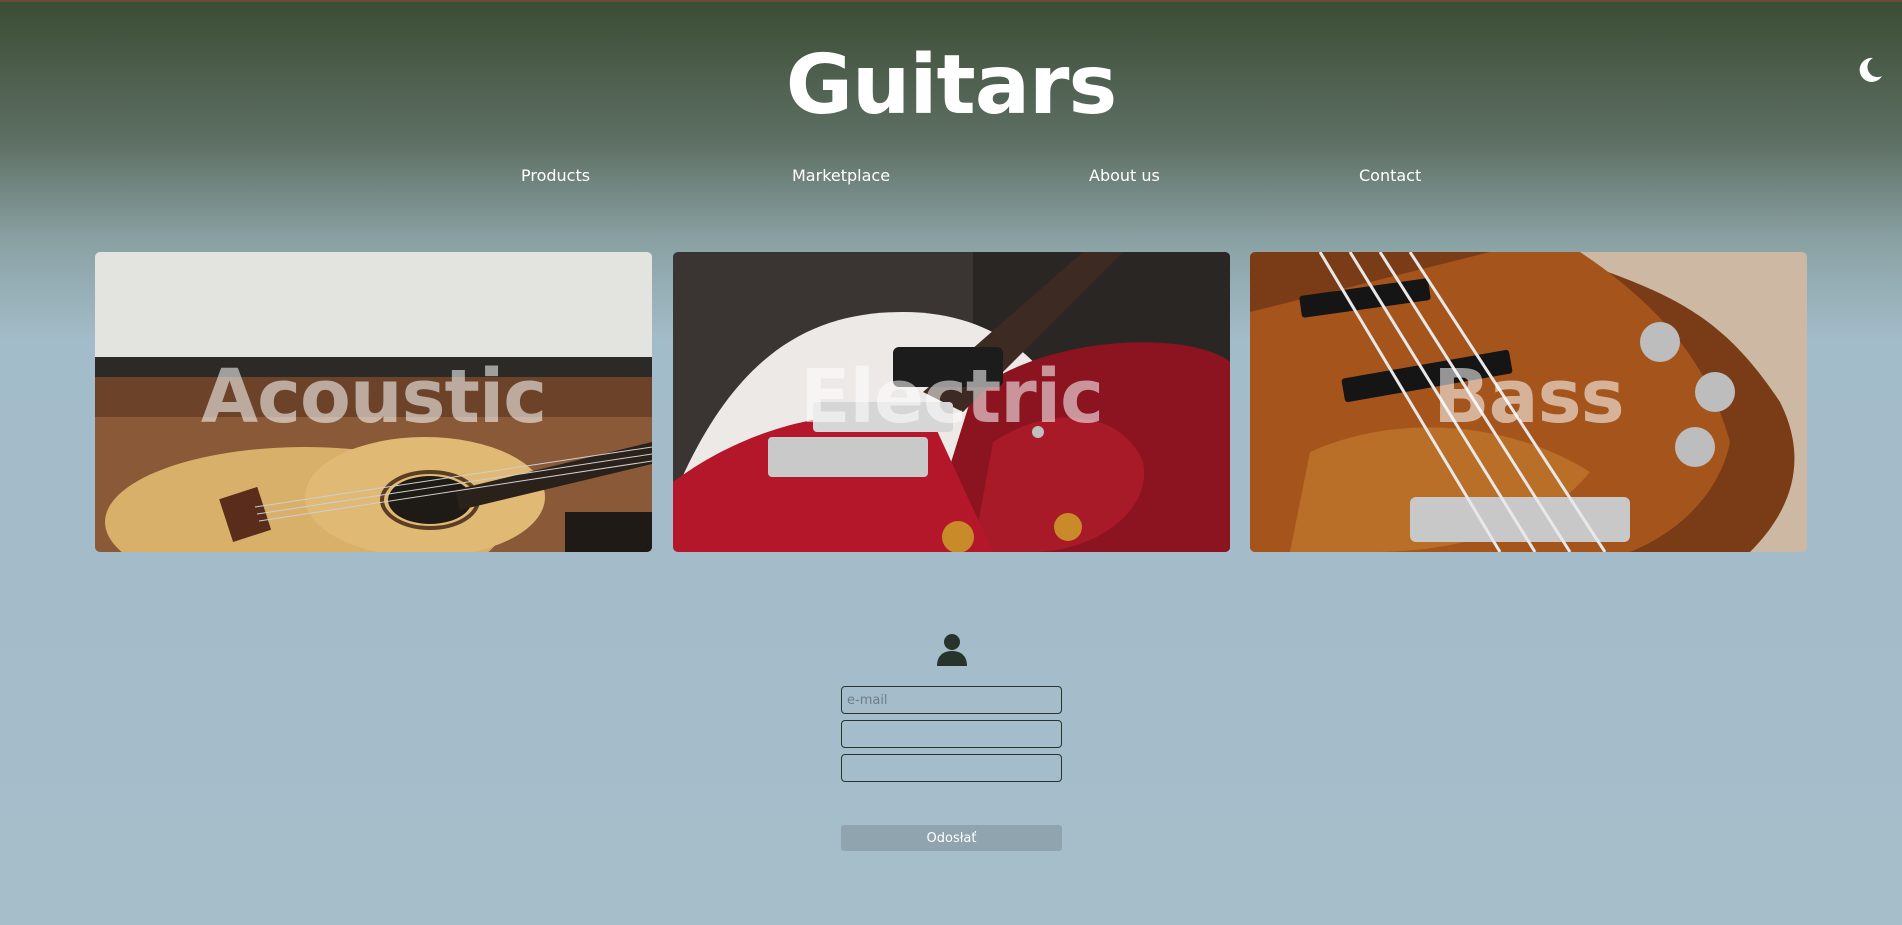 This screenshot has height=925, width=1902. What do you see at coordinates (952, 649) in the screenshot?
I see `user-icon` at bounding box center [952, 649].